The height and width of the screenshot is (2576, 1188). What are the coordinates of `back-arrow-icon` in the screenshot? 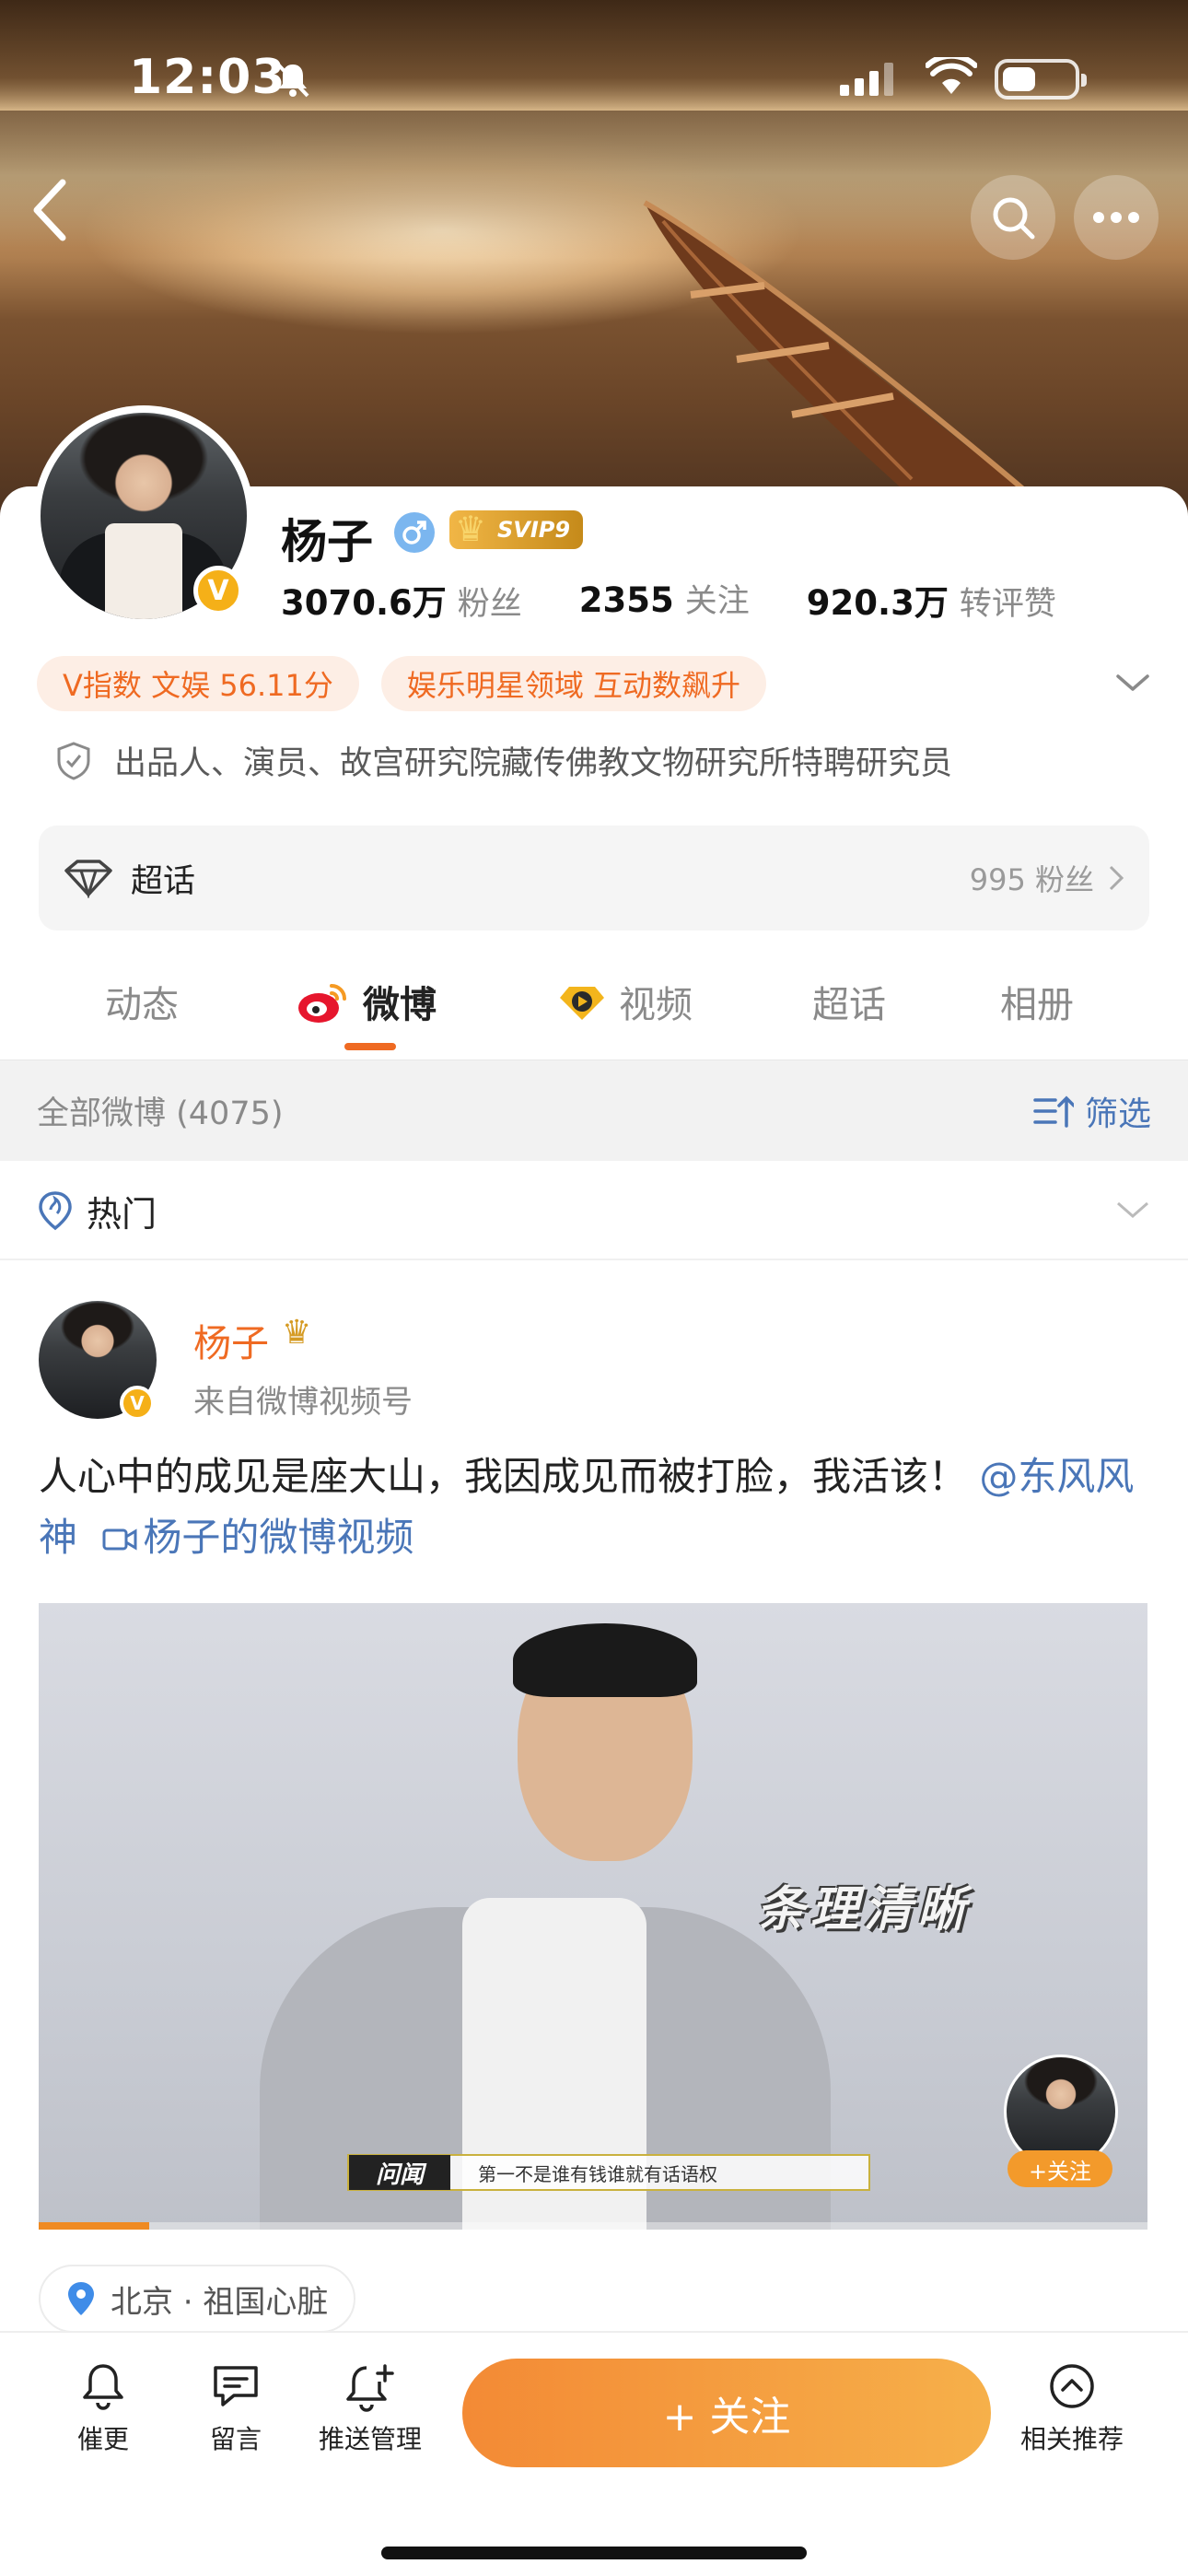 It's located at (51, 210).